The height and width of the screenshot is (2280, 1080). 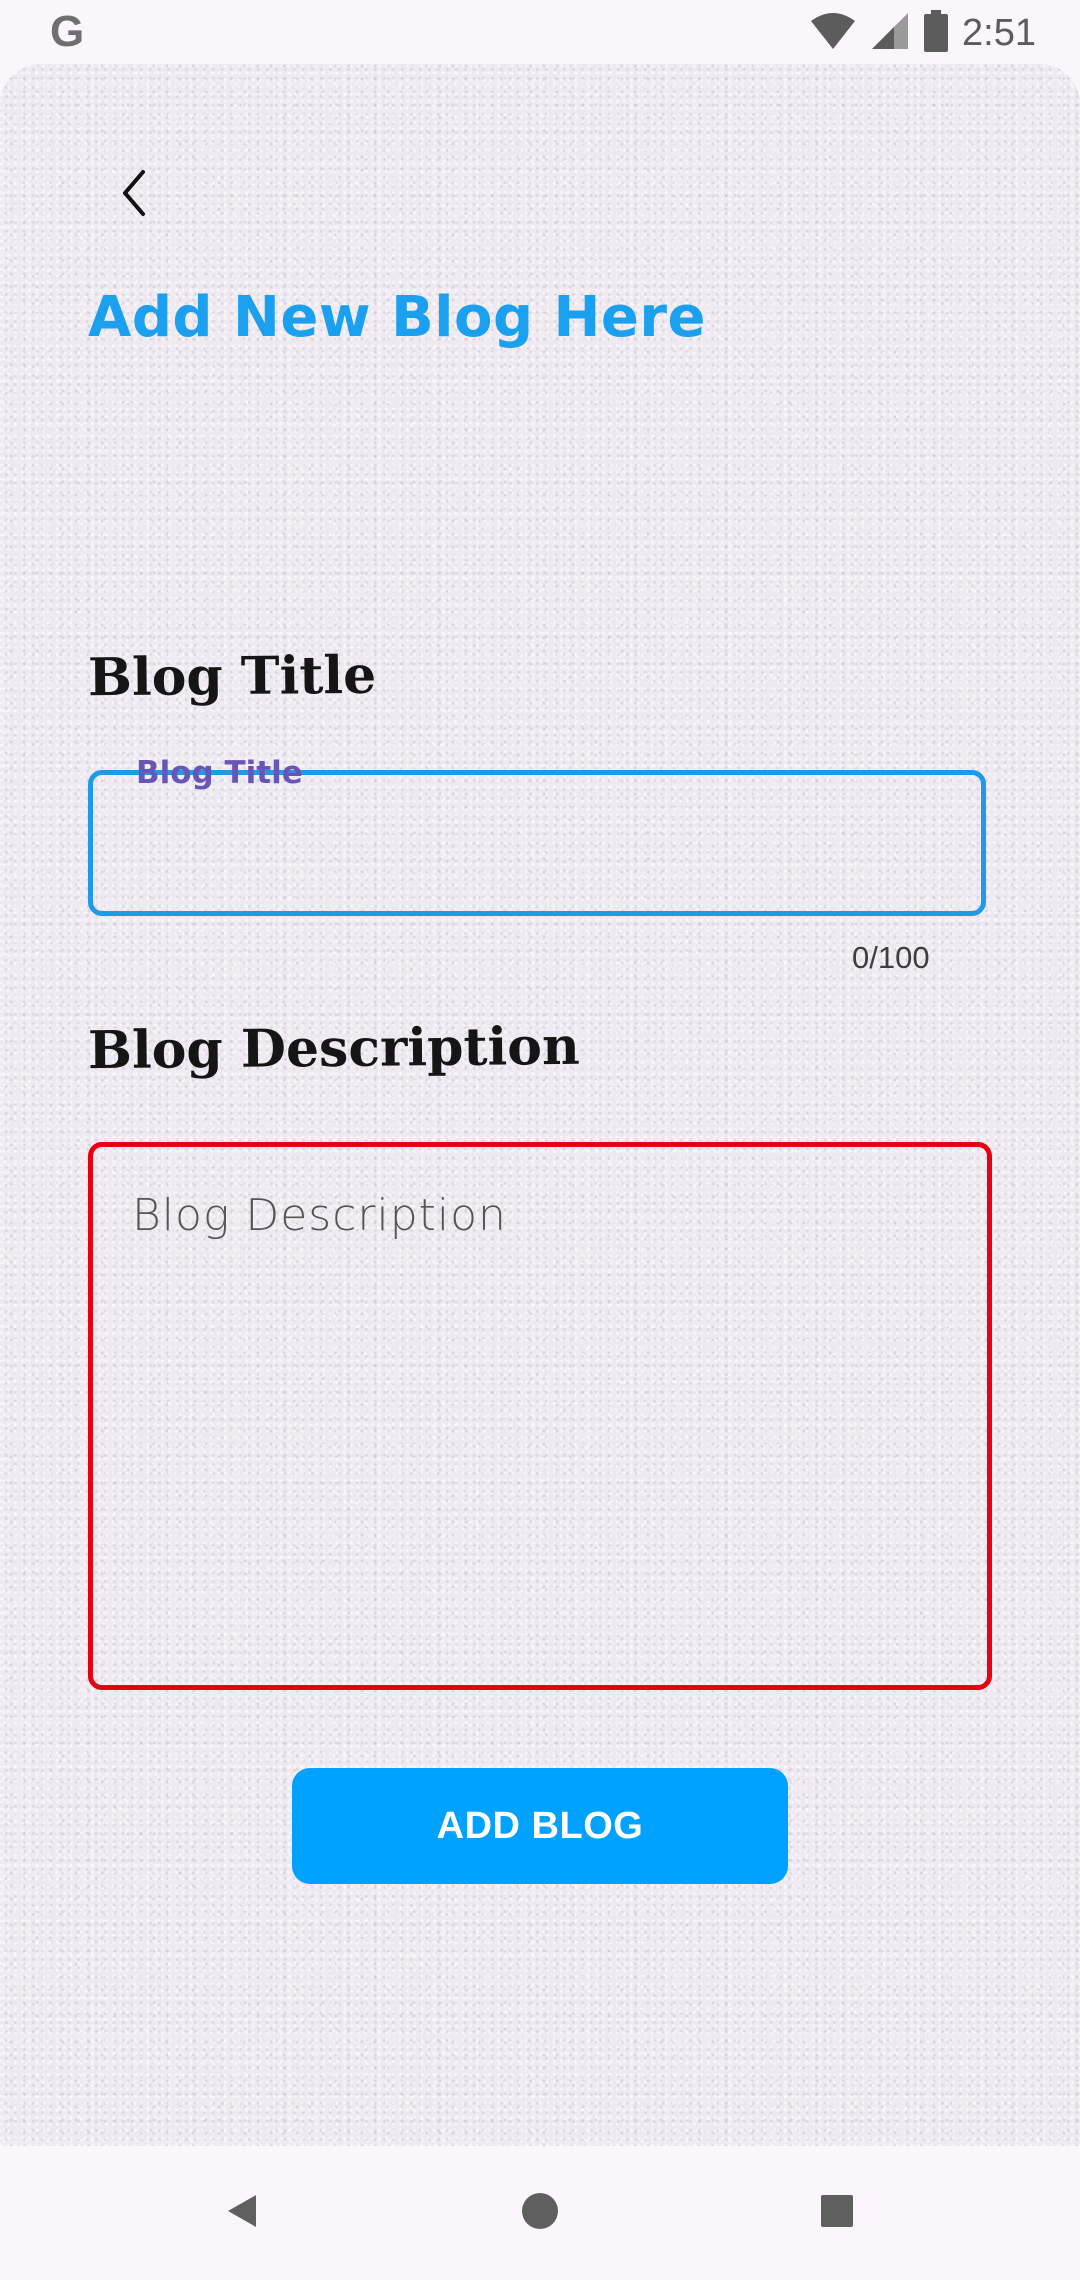 What do you see at coordinates (540, 32) in the screenshot?
I see `status-bar: G 2:51` at bounding box center [540, 32].